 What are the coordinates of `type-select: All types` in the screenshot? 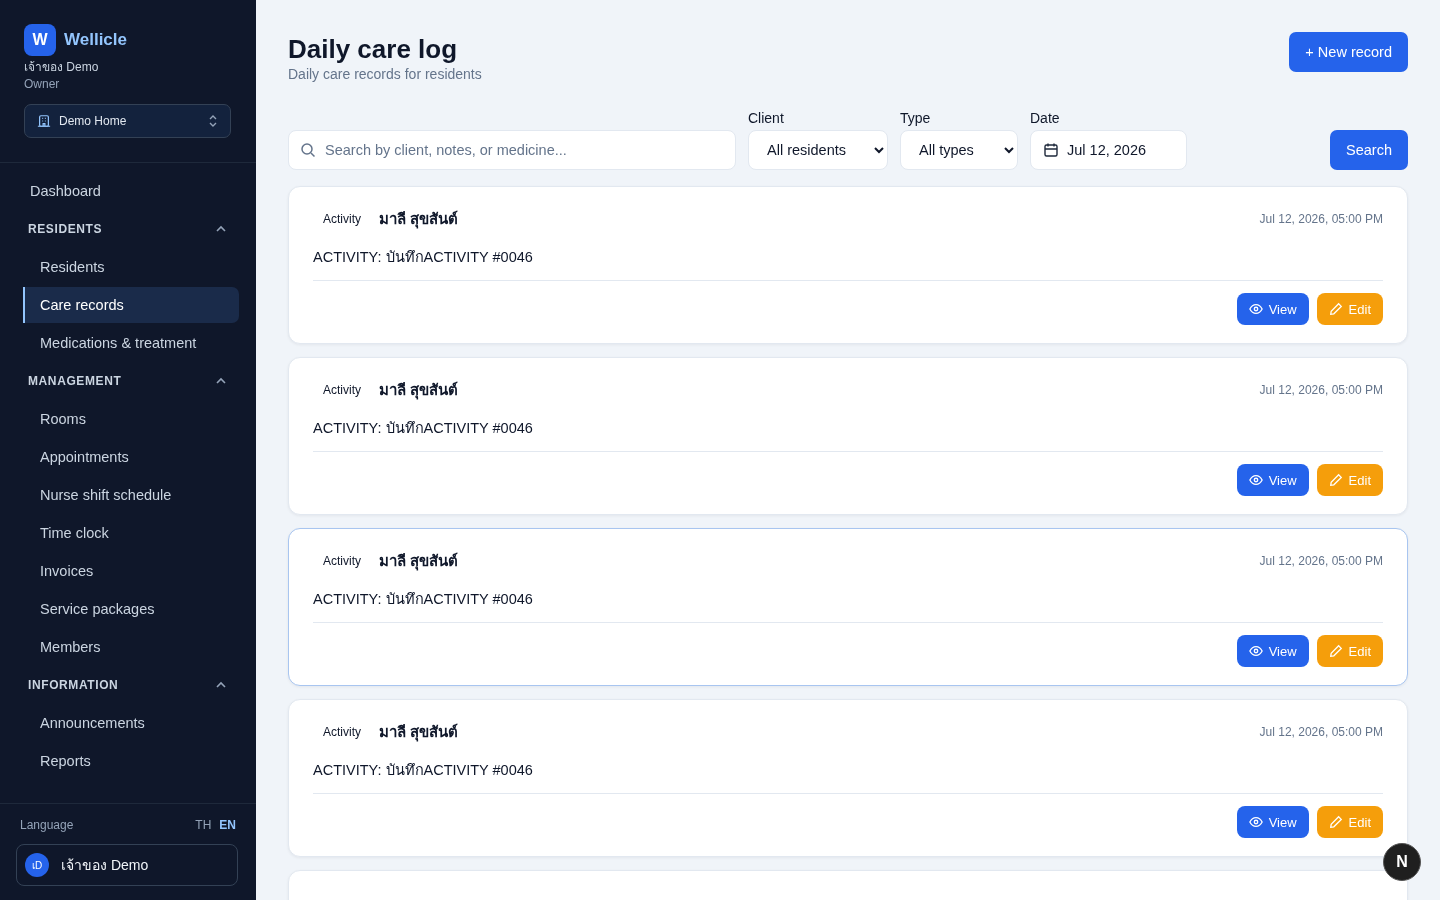 It's located at (959, 150).